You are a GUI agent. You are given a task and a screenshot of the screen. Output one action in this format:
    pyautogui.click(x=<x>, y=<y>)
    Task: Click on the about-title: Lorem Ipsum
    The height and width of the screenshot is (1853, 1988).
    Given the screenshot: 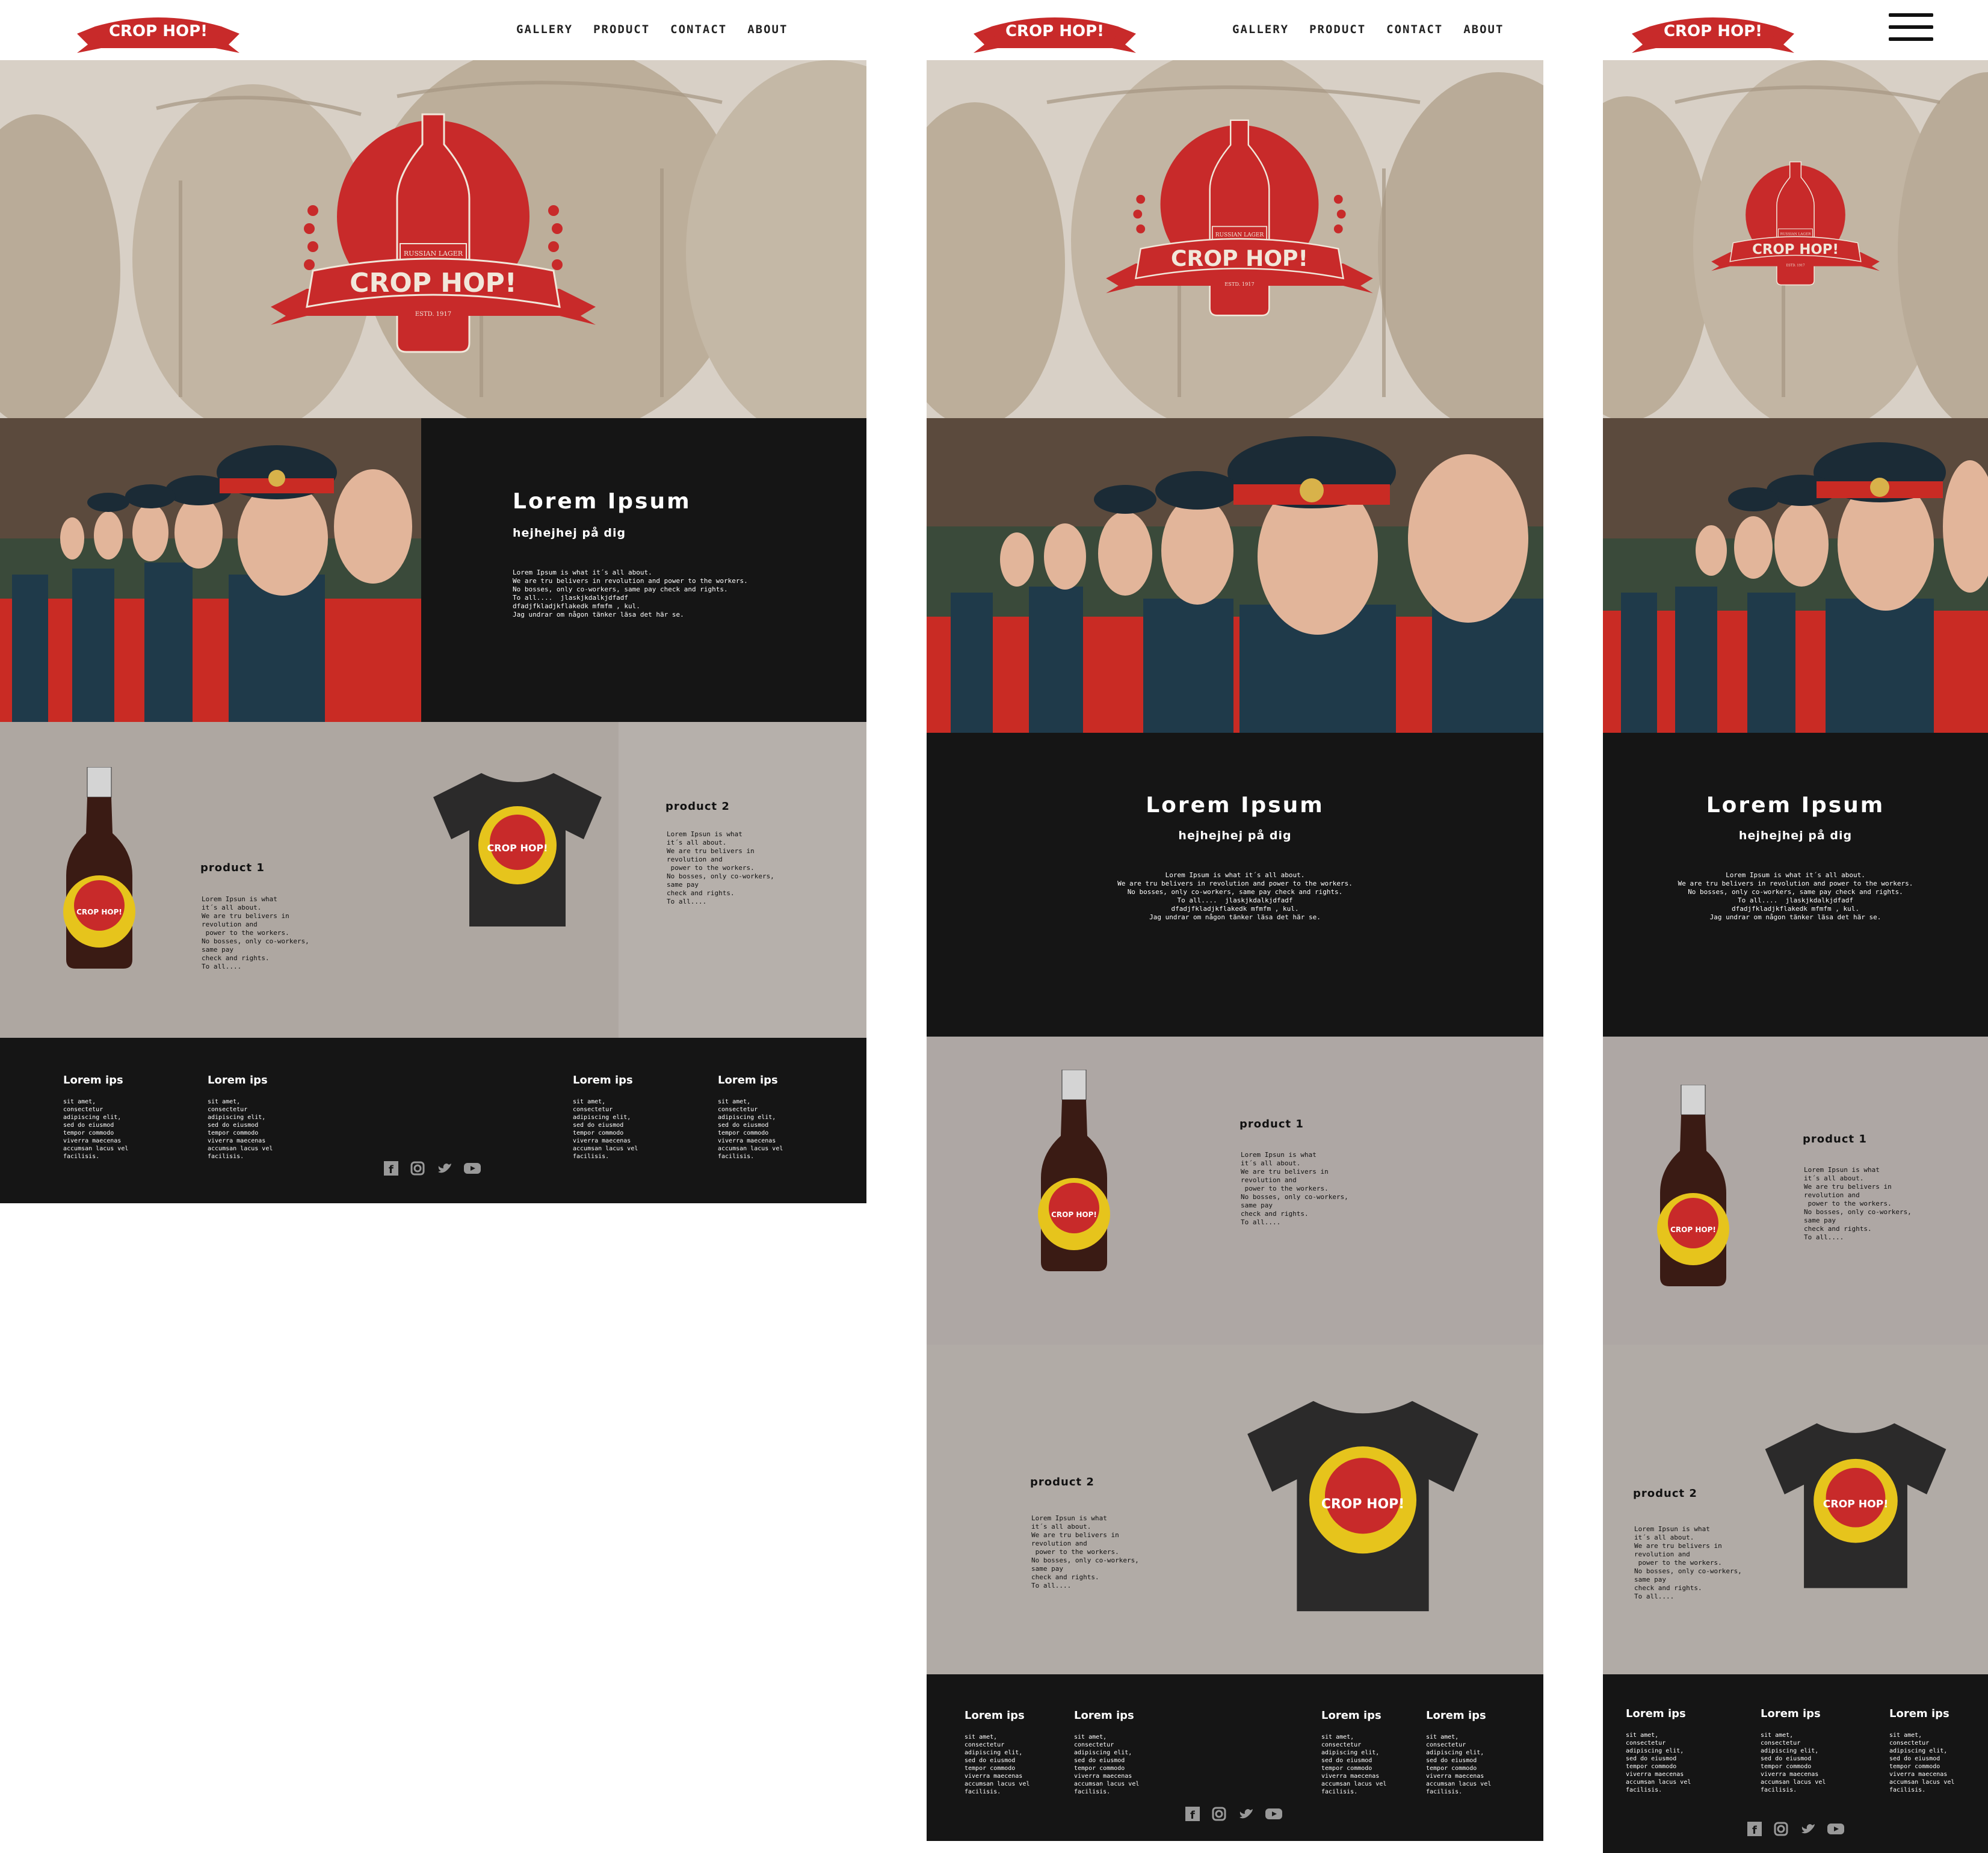 What is the action you would take?
    pyautogui.click(x=1235, y=805)
    